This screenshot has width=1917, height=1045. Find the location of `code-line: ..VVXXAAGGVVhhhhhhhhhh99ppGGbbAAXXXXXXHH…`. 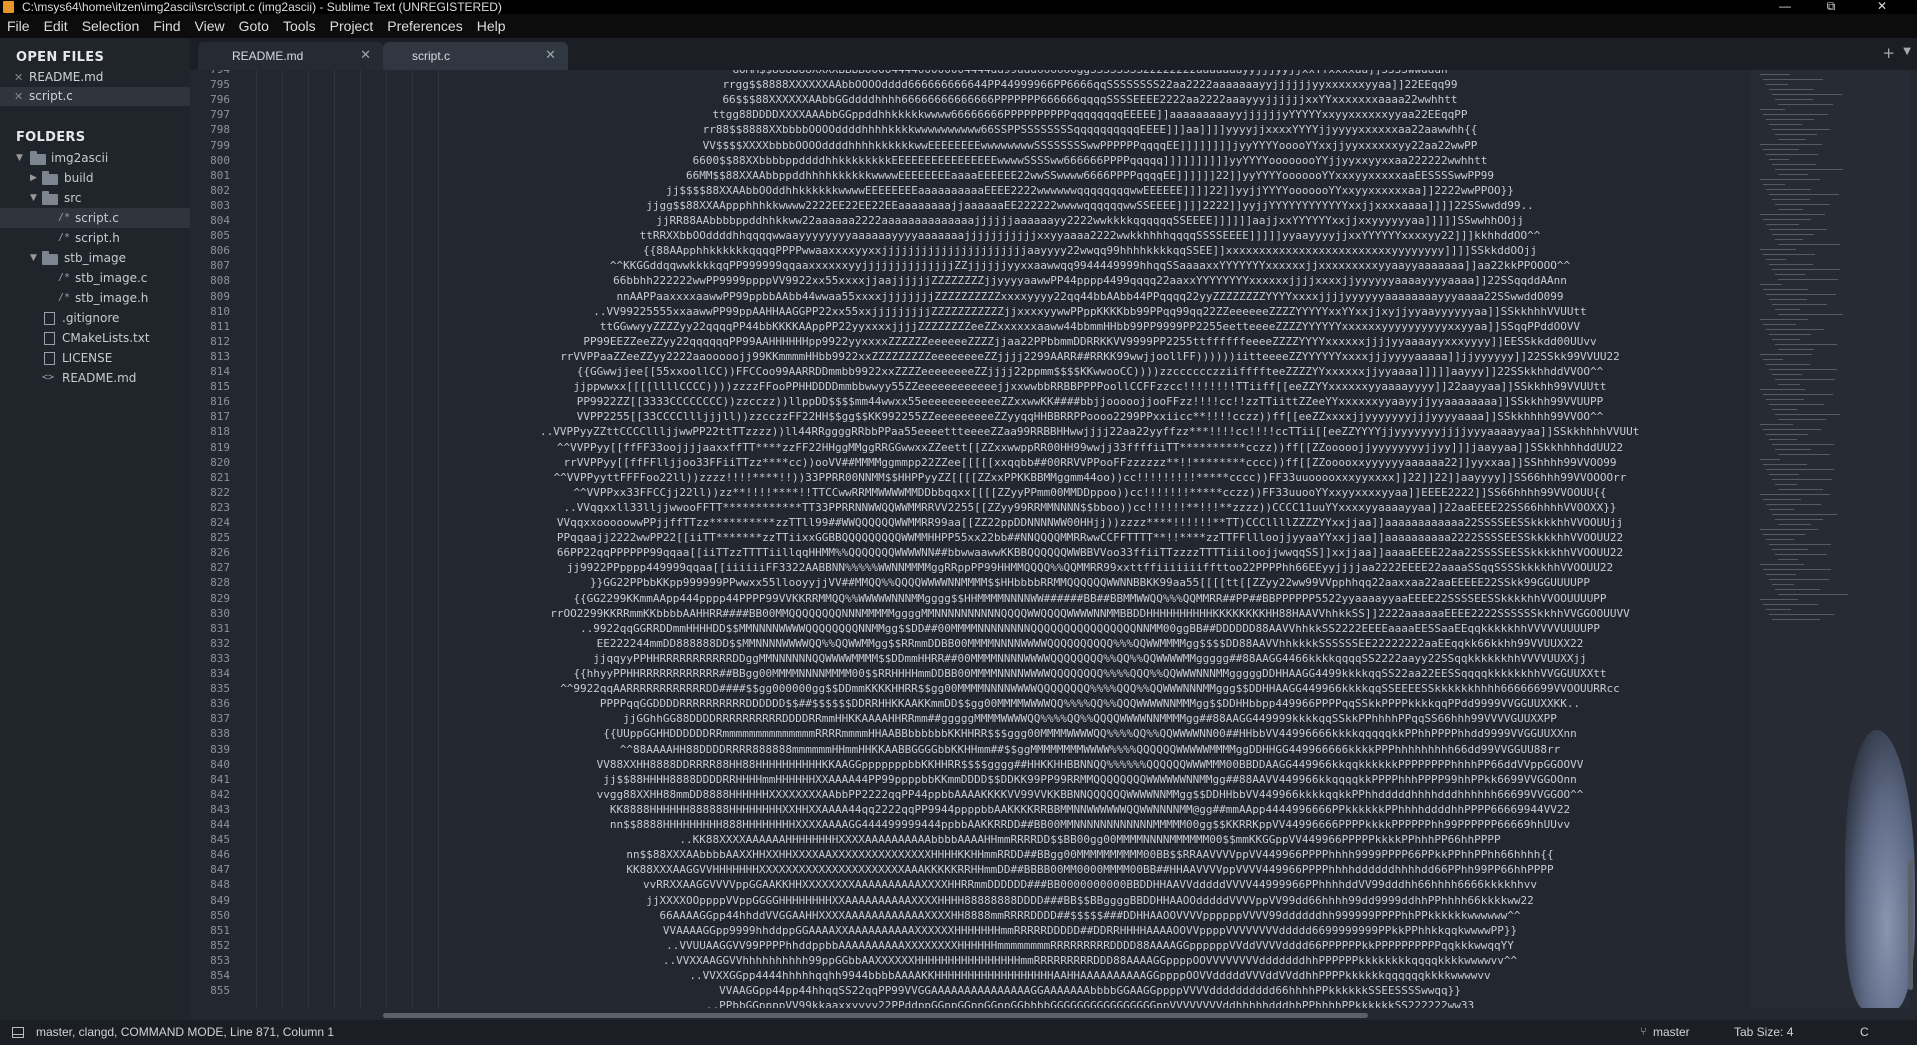

code-line: ..VVXXAAGGVVhhhhhhhhhh99ppGGbbAAXXXXXXHH… is located at coordinates (1090, 960).